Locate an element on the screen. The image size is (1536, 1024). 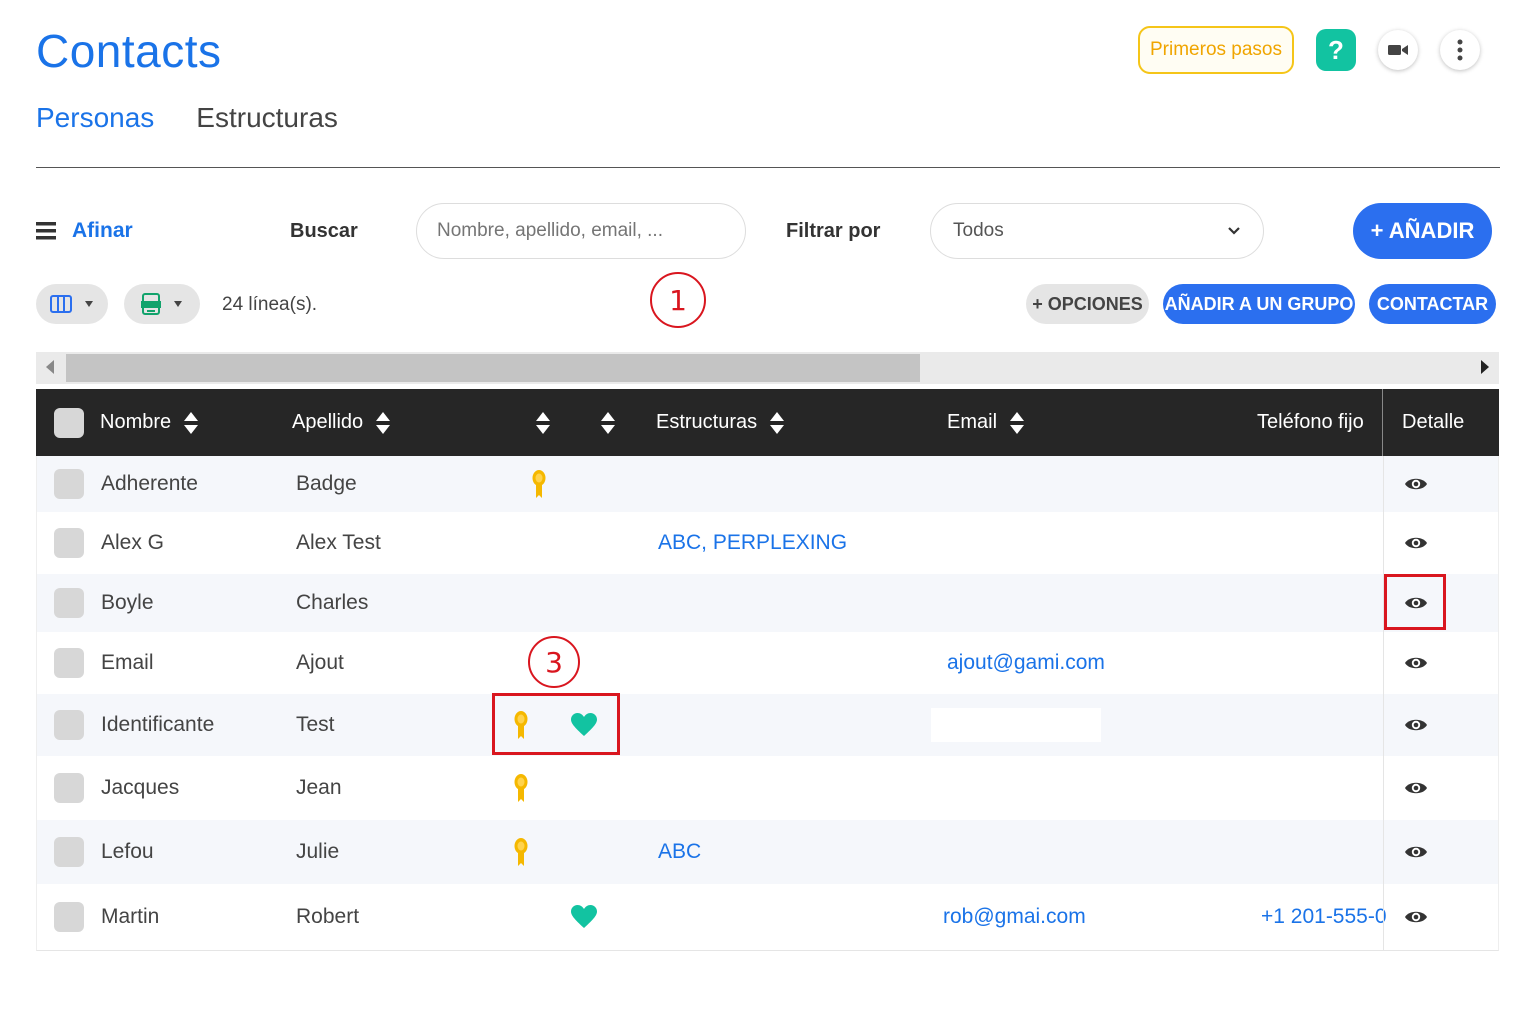
table-row: Jacques Jean is located at coordinates (767, 788).